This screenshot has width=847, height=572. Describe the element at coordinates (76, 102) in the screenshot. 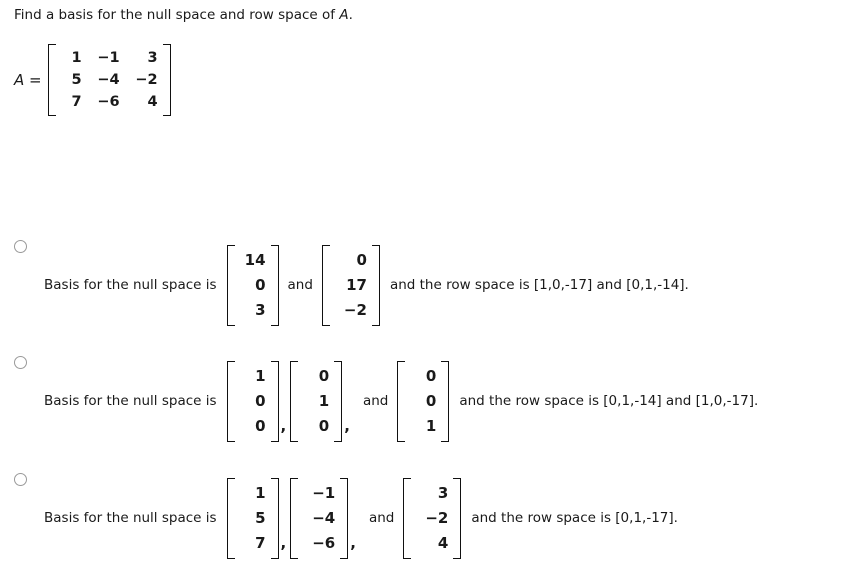

I see `matrix-cell: 7` at that location.